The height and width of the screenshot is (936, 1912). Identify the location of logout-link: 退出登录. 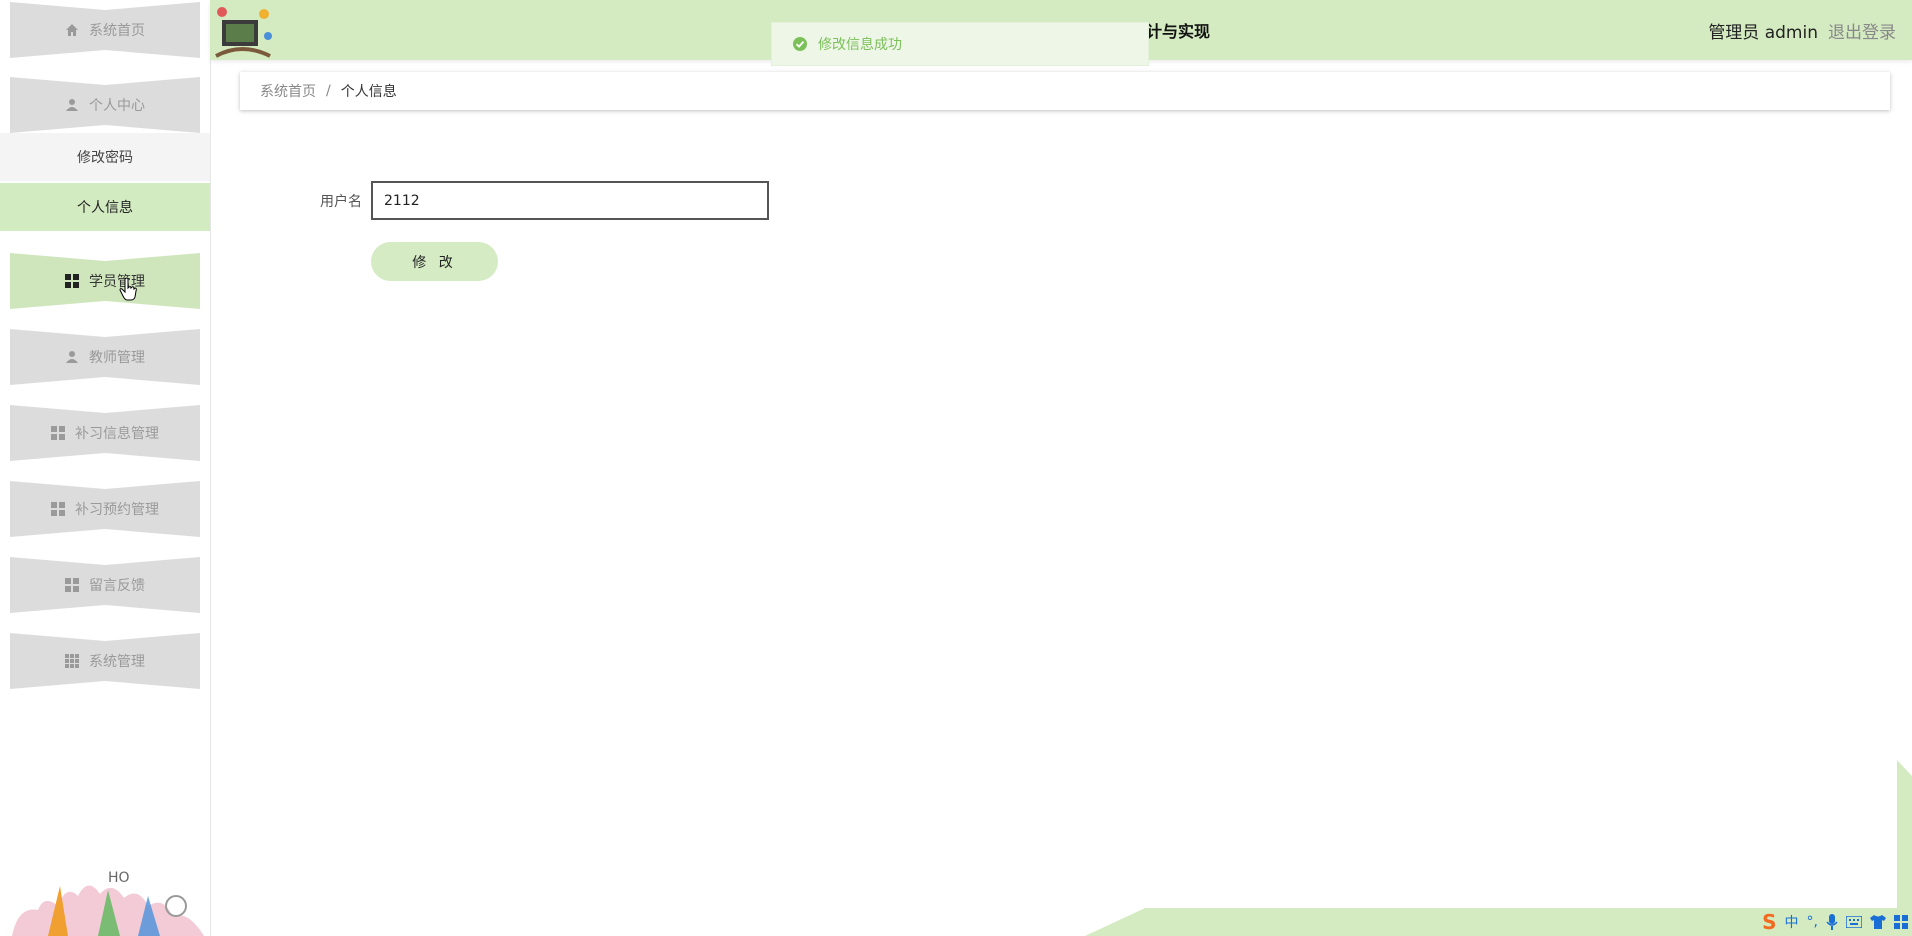
(1862, 30).